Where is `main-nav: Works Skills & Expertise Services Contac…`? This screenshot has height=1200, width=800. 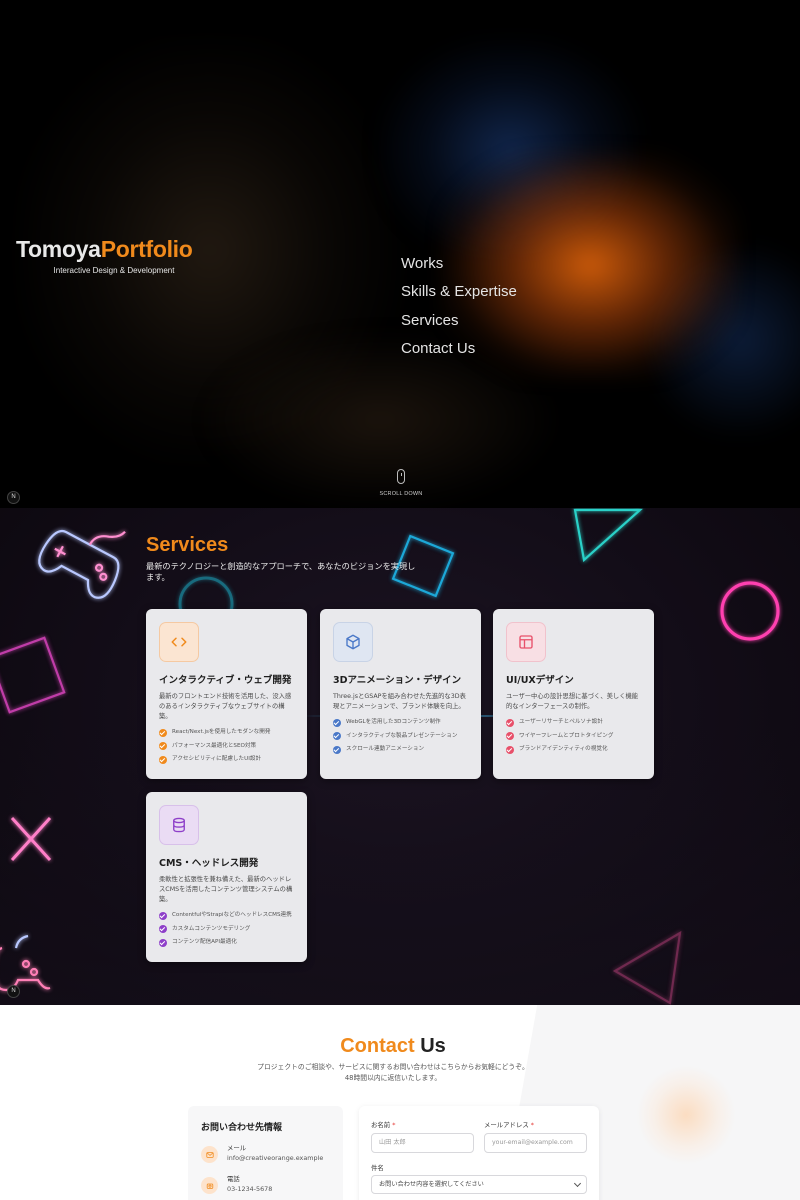 main-nav: Works Skills & Expertise Services Contac… is located at coordinates (459, 310).